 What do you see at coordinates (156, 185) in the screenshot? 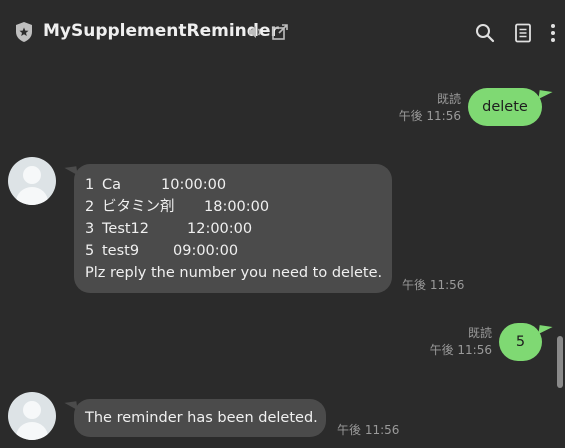
I see `reminder-list-item: 1 Ca 10:00:00` at bounding box center [156, 185].